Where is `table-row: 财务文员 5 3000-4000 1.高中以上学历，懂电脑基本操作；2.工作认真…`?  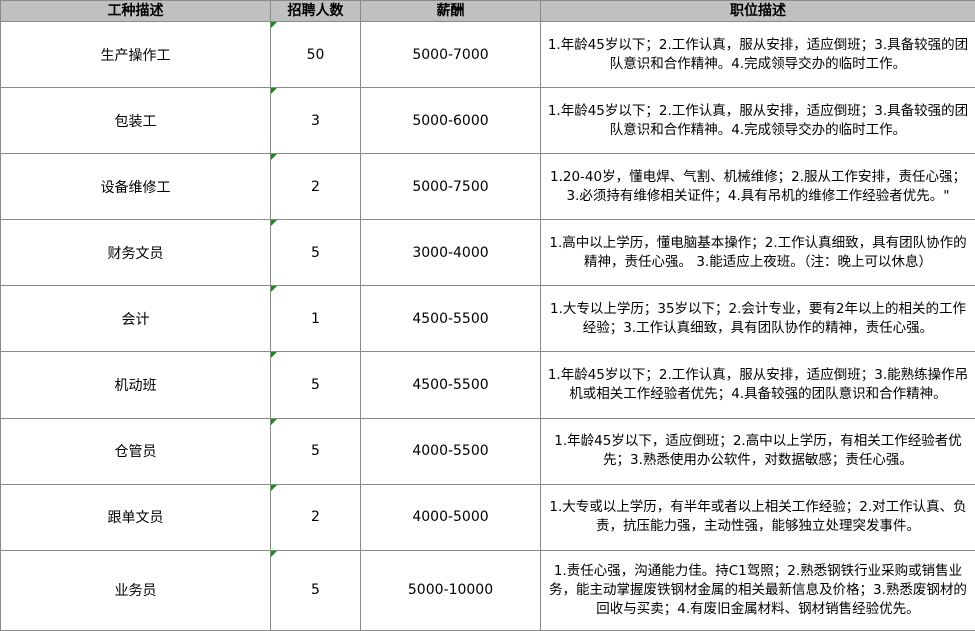 table-row: 财务文员 5 3000-4000 1.高中以上学历，懂电脑基本操作；2.工作认真… is located at coordinates (487, 253).